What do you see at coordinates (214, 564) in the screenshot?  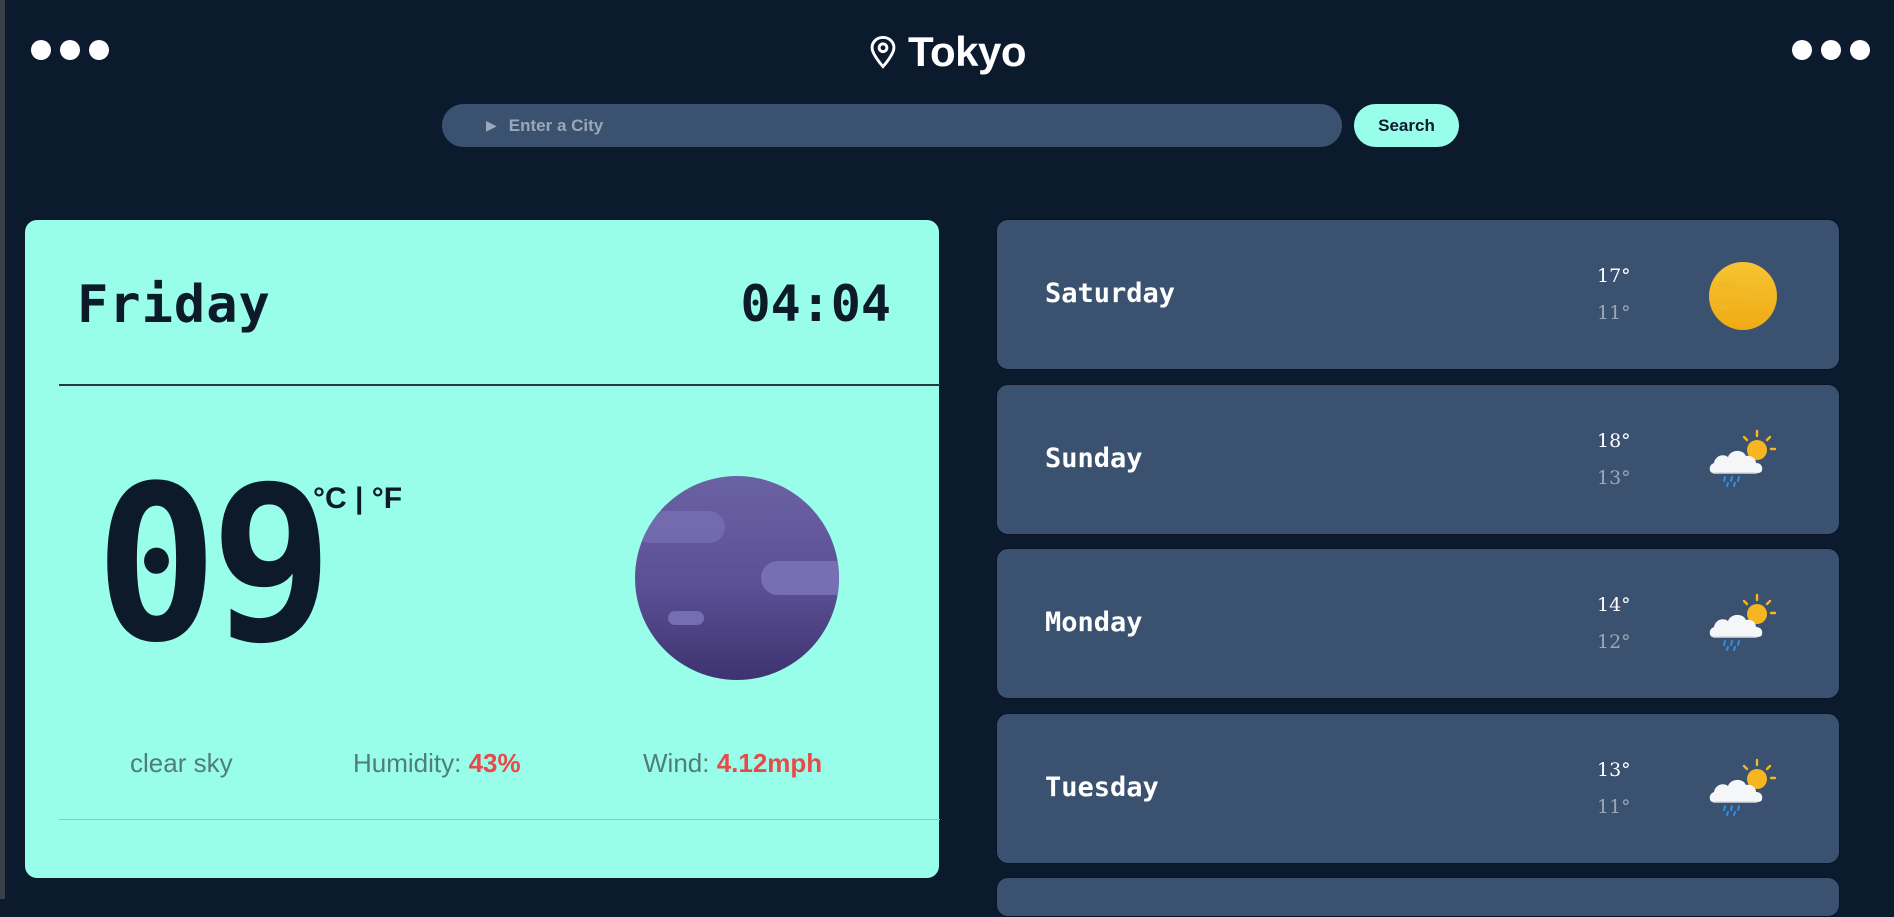 I see `current-temperature: 09` at bounding box center [214, 564].